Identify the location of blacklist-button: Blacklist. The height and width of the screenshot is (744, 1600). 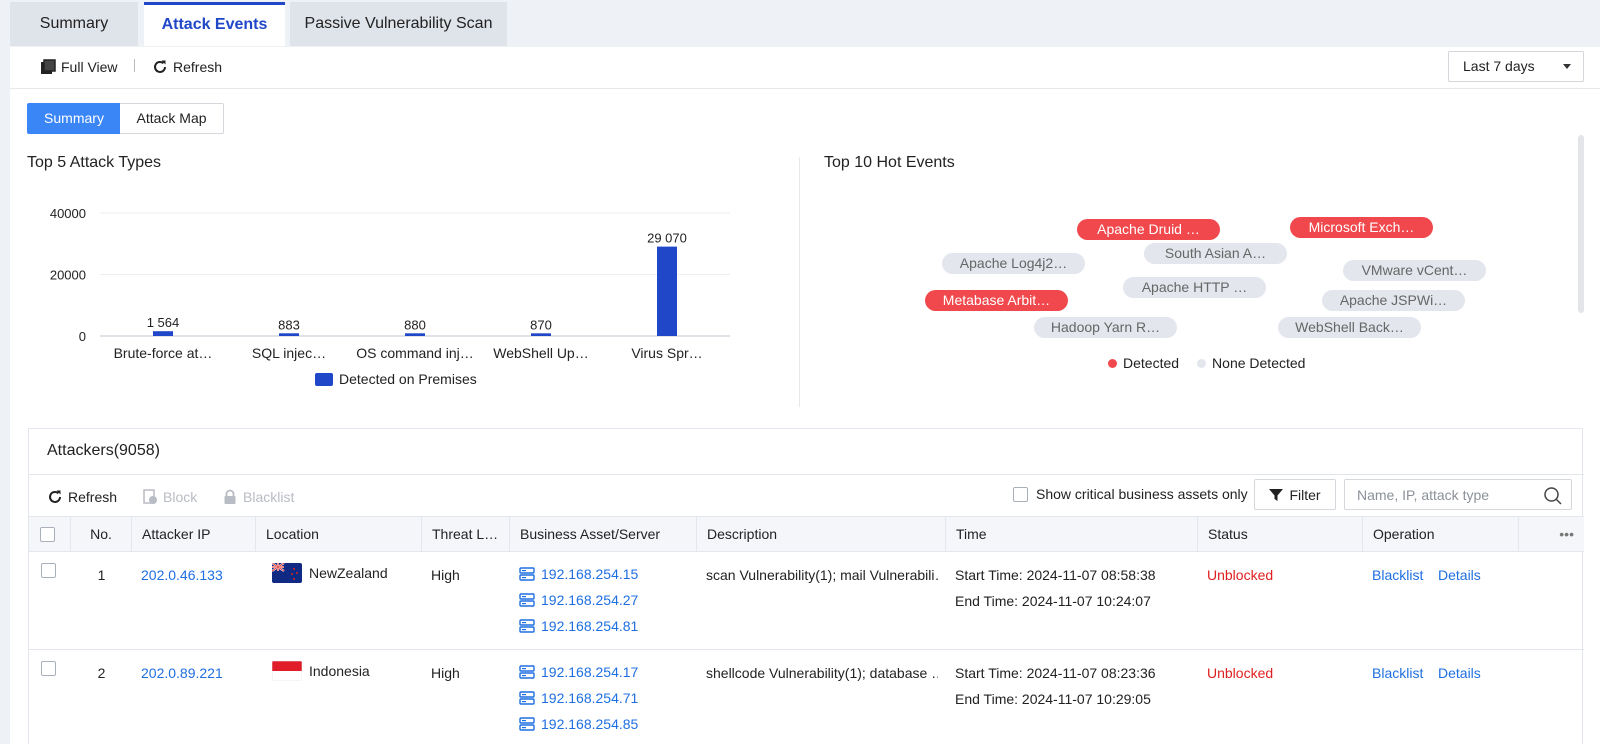
(258, 497).